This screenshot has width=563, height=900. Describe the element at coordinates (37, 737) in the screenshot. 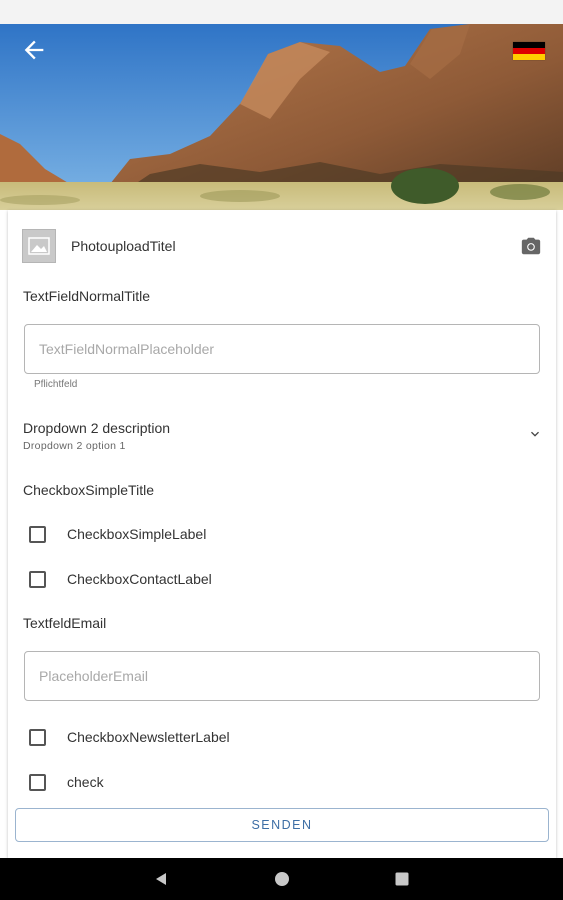

I see `checkbox-newsletter` at that location.